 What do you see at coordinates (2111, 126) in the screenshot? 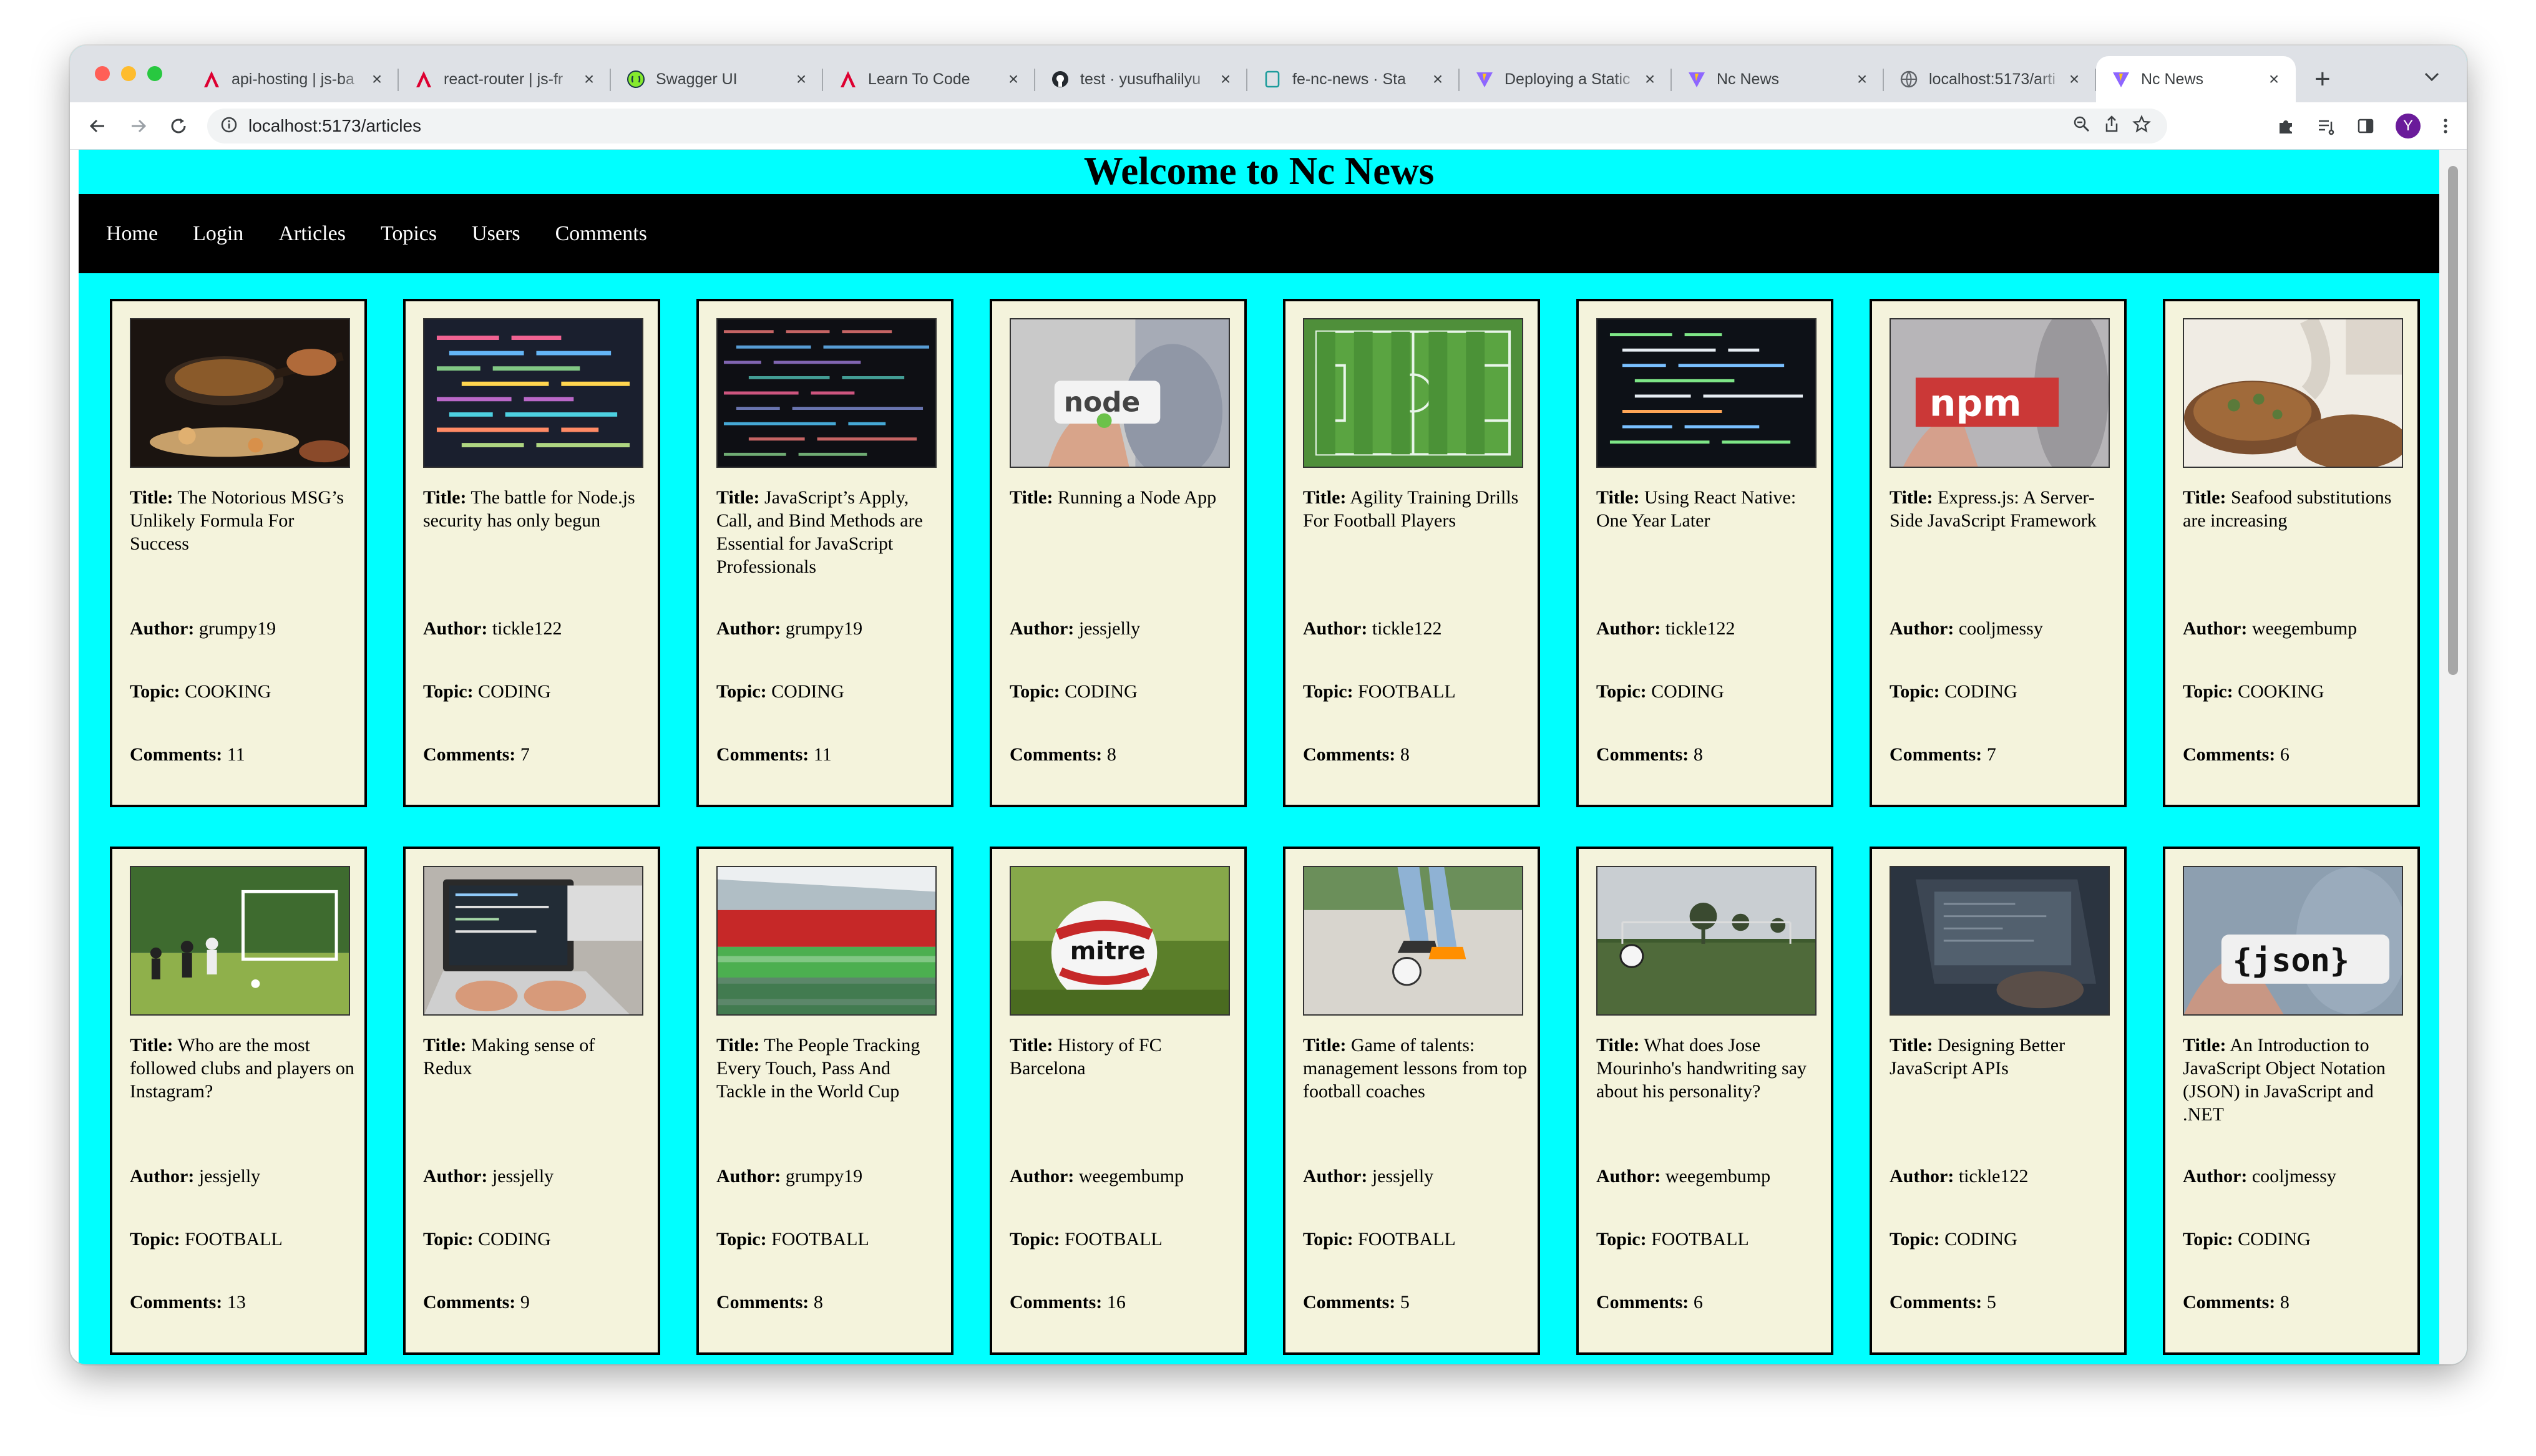
I see `share-icon` at bounding box center [2111, 126].